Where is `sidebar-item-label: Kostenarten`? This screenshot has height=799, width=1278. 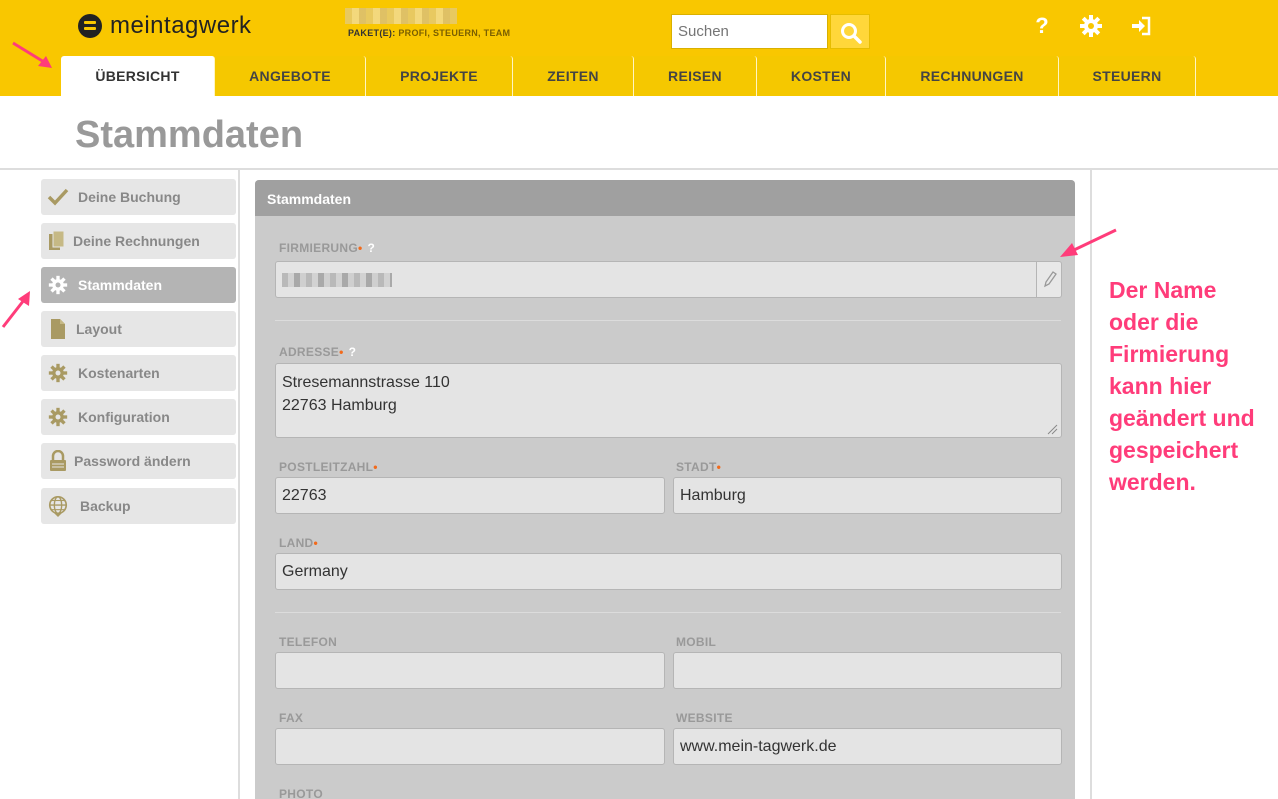 sidebar-item-label: Kostenarten is located at coordinates (119, 373).